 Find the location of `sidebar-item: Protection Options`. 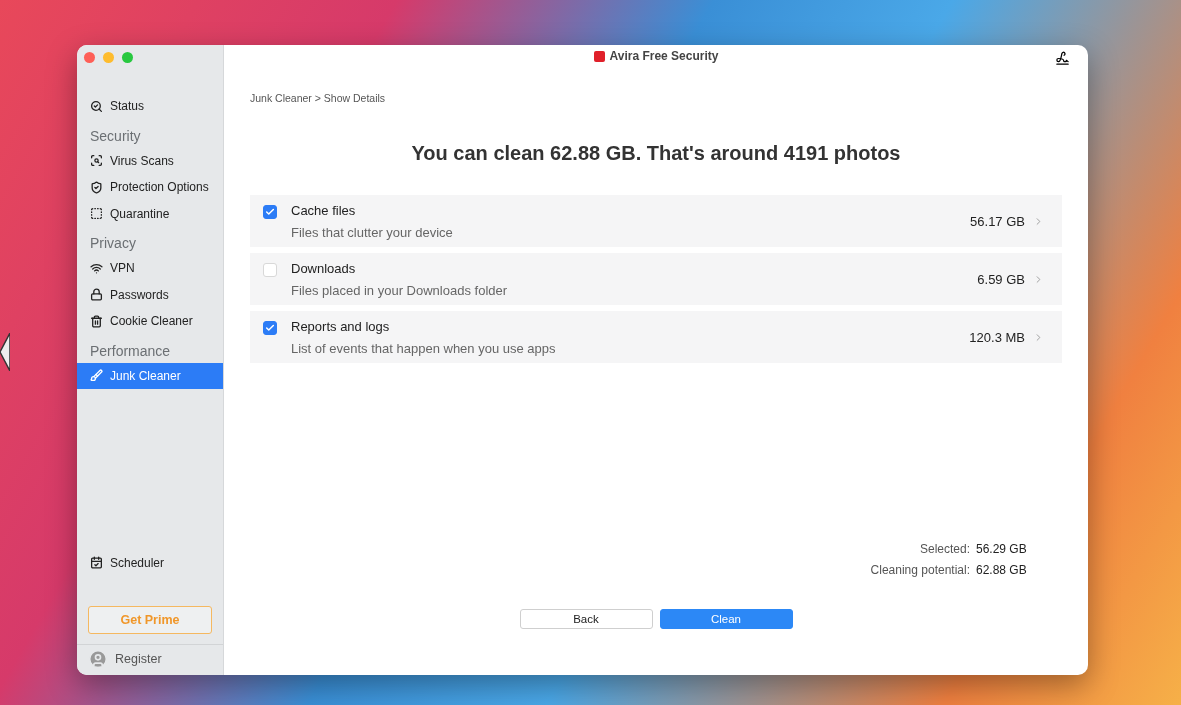

sidebar-item: Protection Options is located at coordinates (150, 187).